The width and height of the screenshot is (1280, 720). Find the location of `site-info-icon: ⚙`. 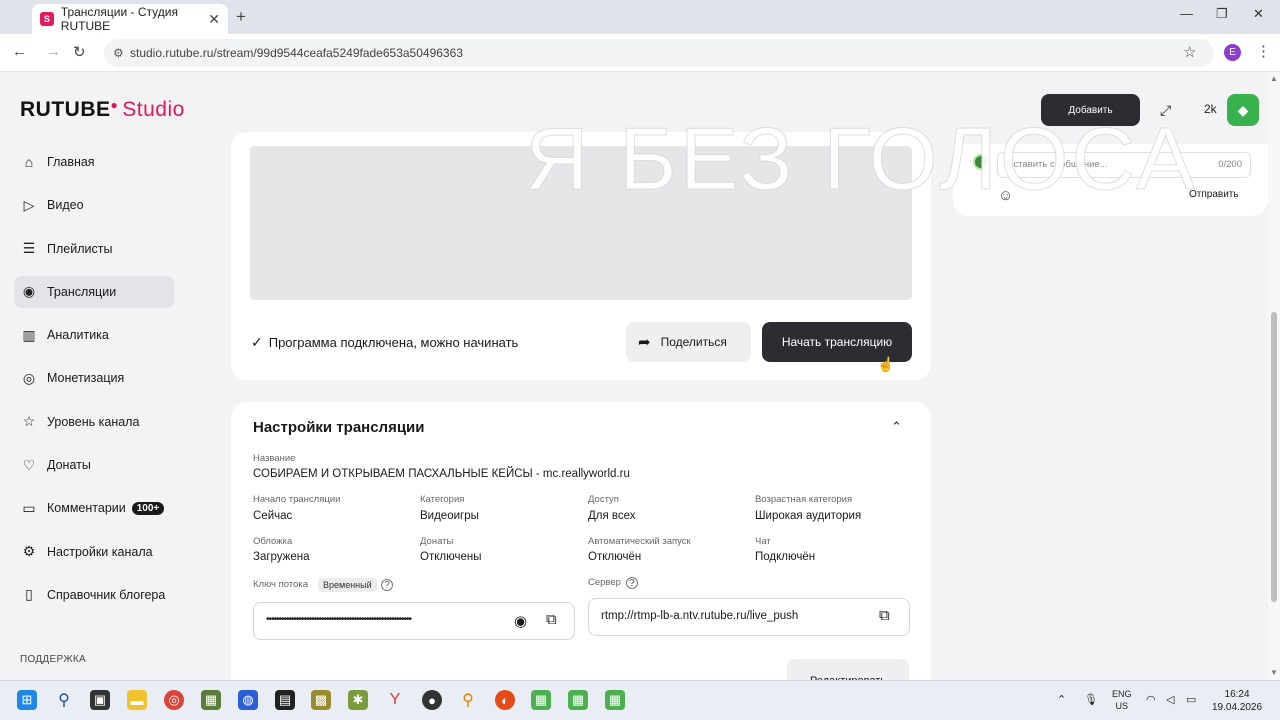

site-info-icon: ⚙ is located at coordinates (118, 53).